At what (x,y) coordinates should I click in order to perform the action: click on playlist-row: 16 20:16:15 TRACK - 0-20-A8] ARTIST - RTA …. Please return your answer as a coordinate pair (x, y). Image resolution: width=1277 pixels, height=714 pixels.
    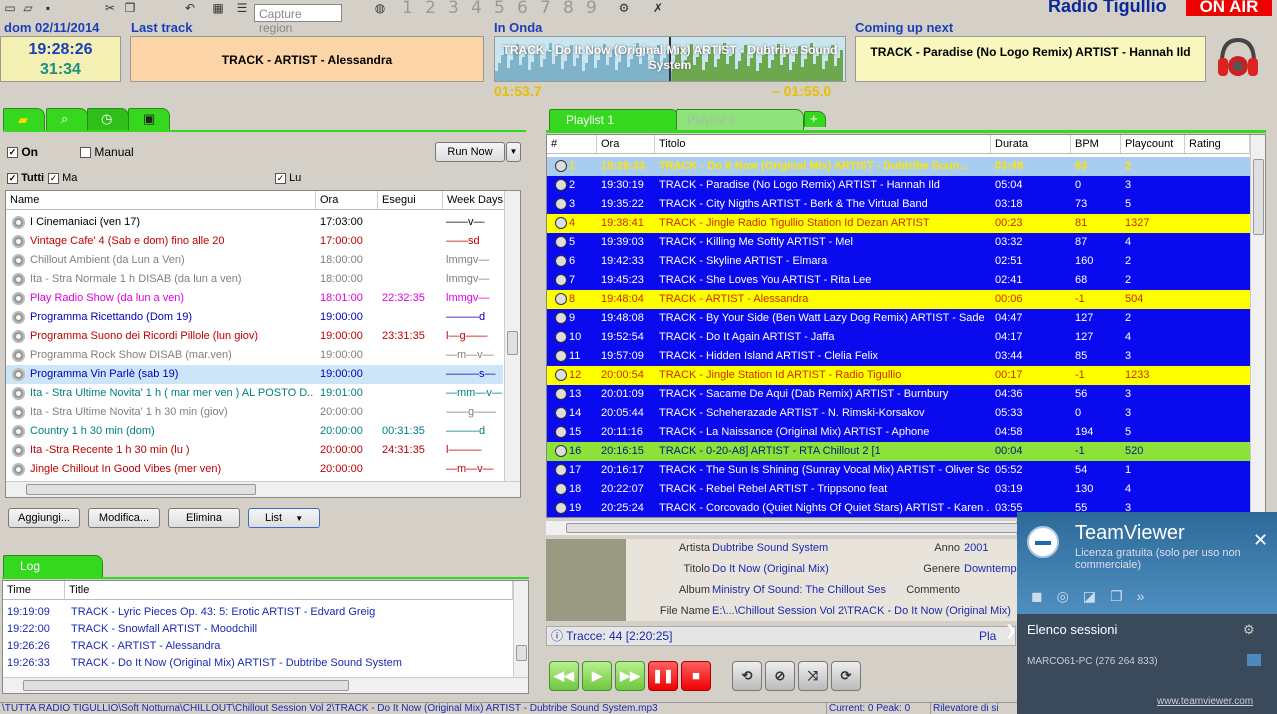
    Looking at the image, I should click on (898, 451).